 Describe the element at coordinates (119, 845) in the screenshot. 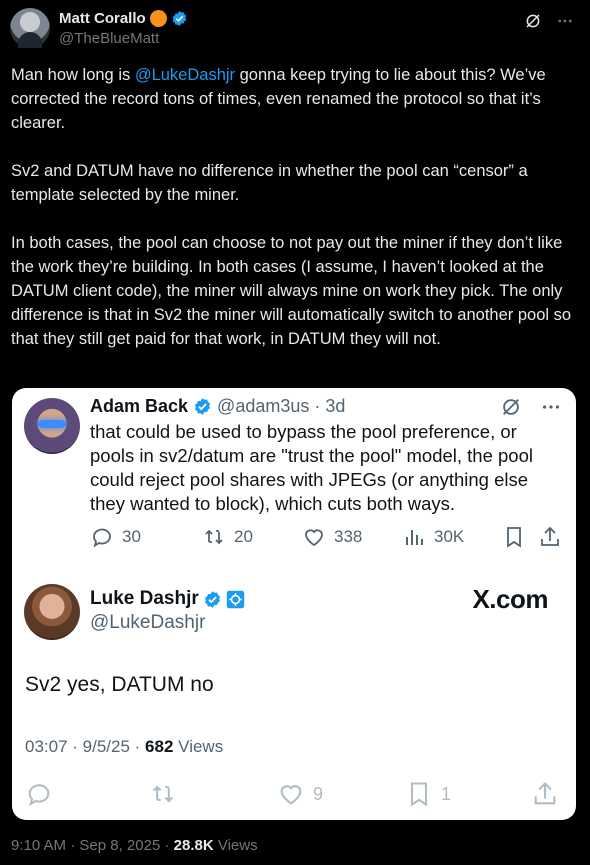

I see `tweet-date: Sep 8, 2025` at that location.